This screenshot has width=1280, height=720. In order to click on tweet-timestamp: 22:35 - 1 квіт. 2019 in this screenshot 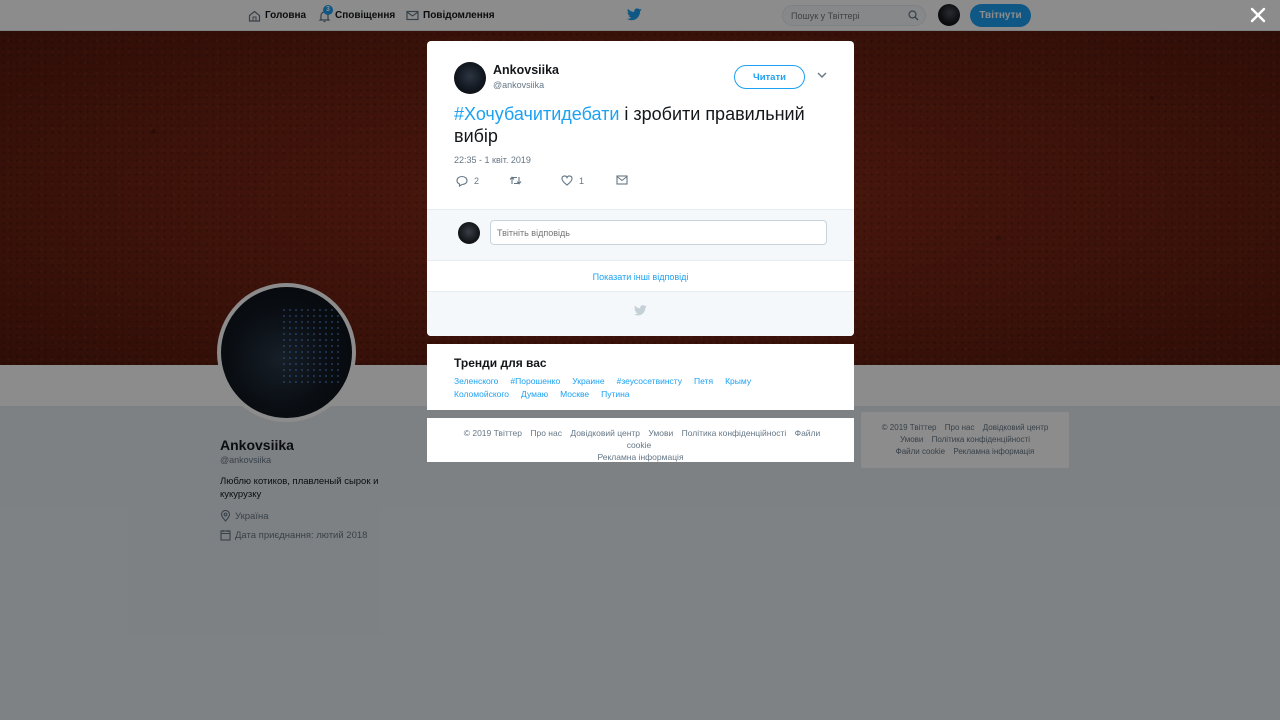, I will do `click(492, 160)`.